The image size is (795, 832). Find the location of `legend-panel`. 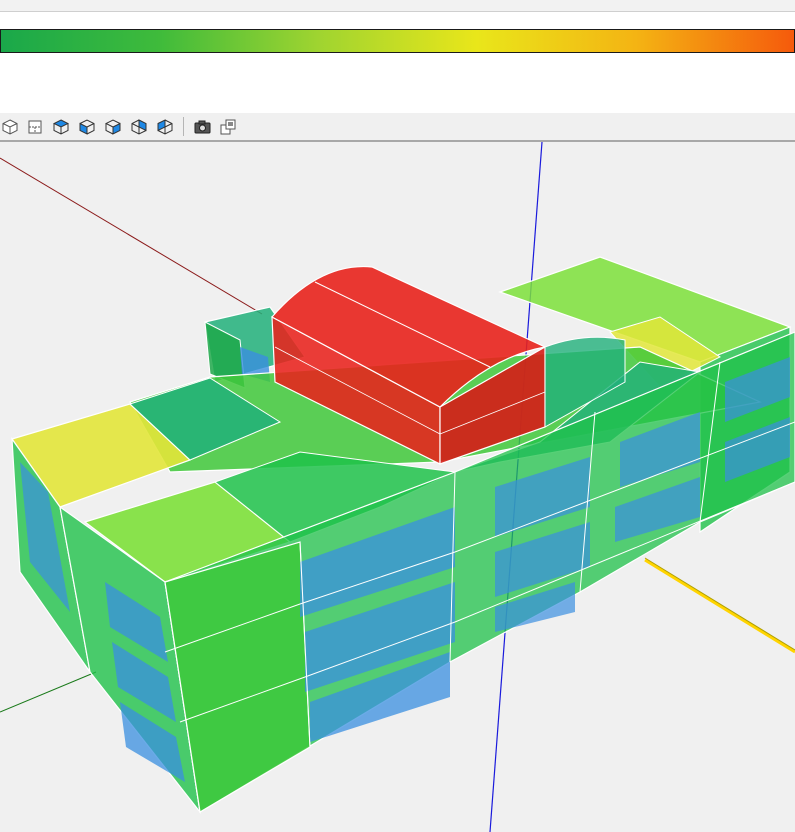

legend-panel is located at coordinates (397, 83).